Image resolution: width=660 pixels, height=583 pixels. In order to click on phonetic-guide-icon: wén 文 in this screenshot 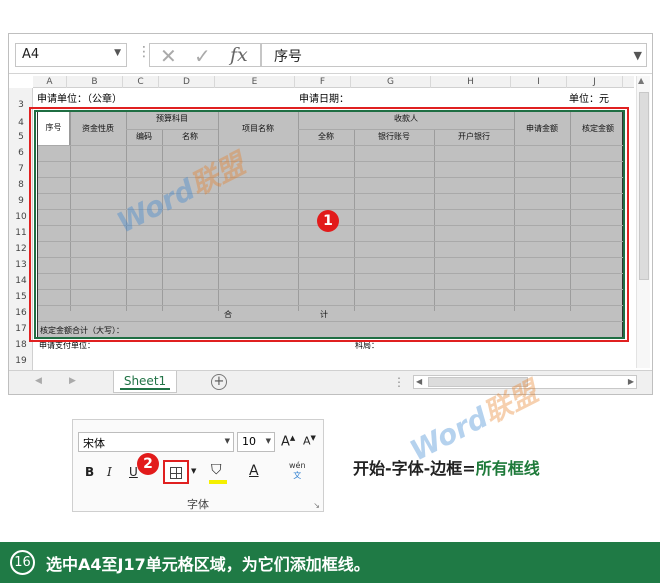, I will do `click(297, 471)`.